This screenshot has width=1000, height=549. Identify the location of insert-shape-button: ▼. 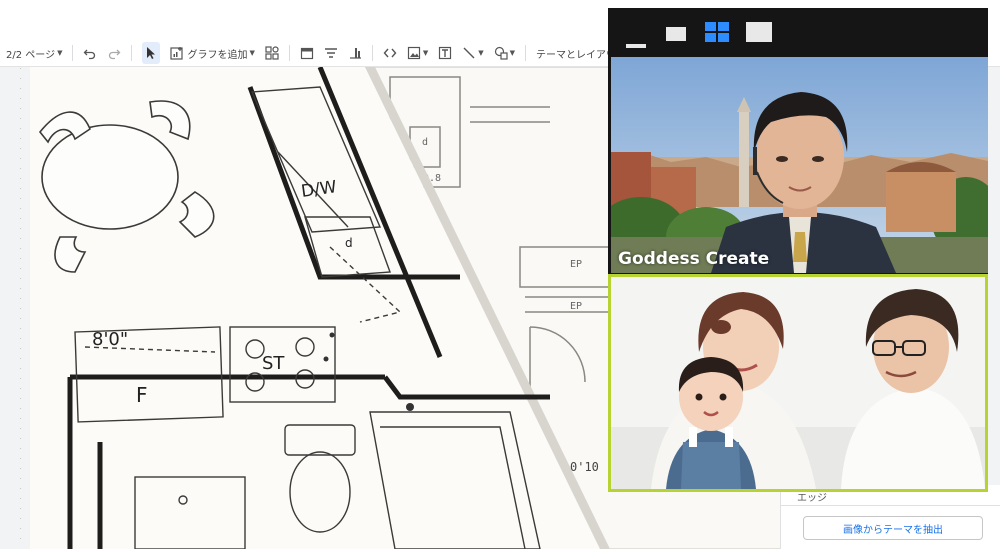
(504, 53).